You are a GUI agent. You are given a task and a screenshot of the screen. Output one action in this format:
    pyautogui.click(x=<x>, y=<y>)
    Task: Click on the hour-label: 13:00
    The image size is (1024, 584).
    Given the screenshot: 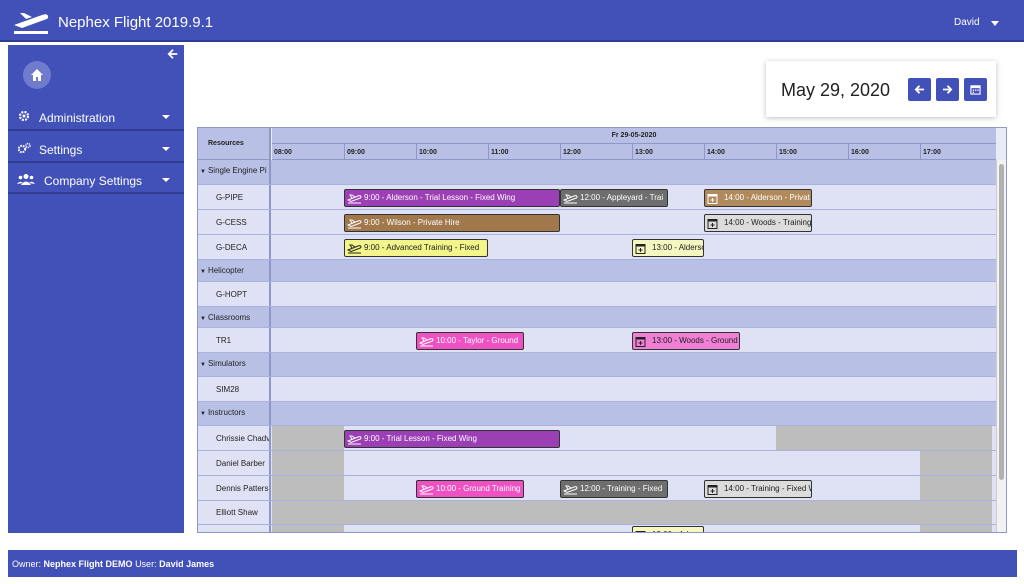 What is the action you would take?
    pyautogui.click(x=668, y=152)
    